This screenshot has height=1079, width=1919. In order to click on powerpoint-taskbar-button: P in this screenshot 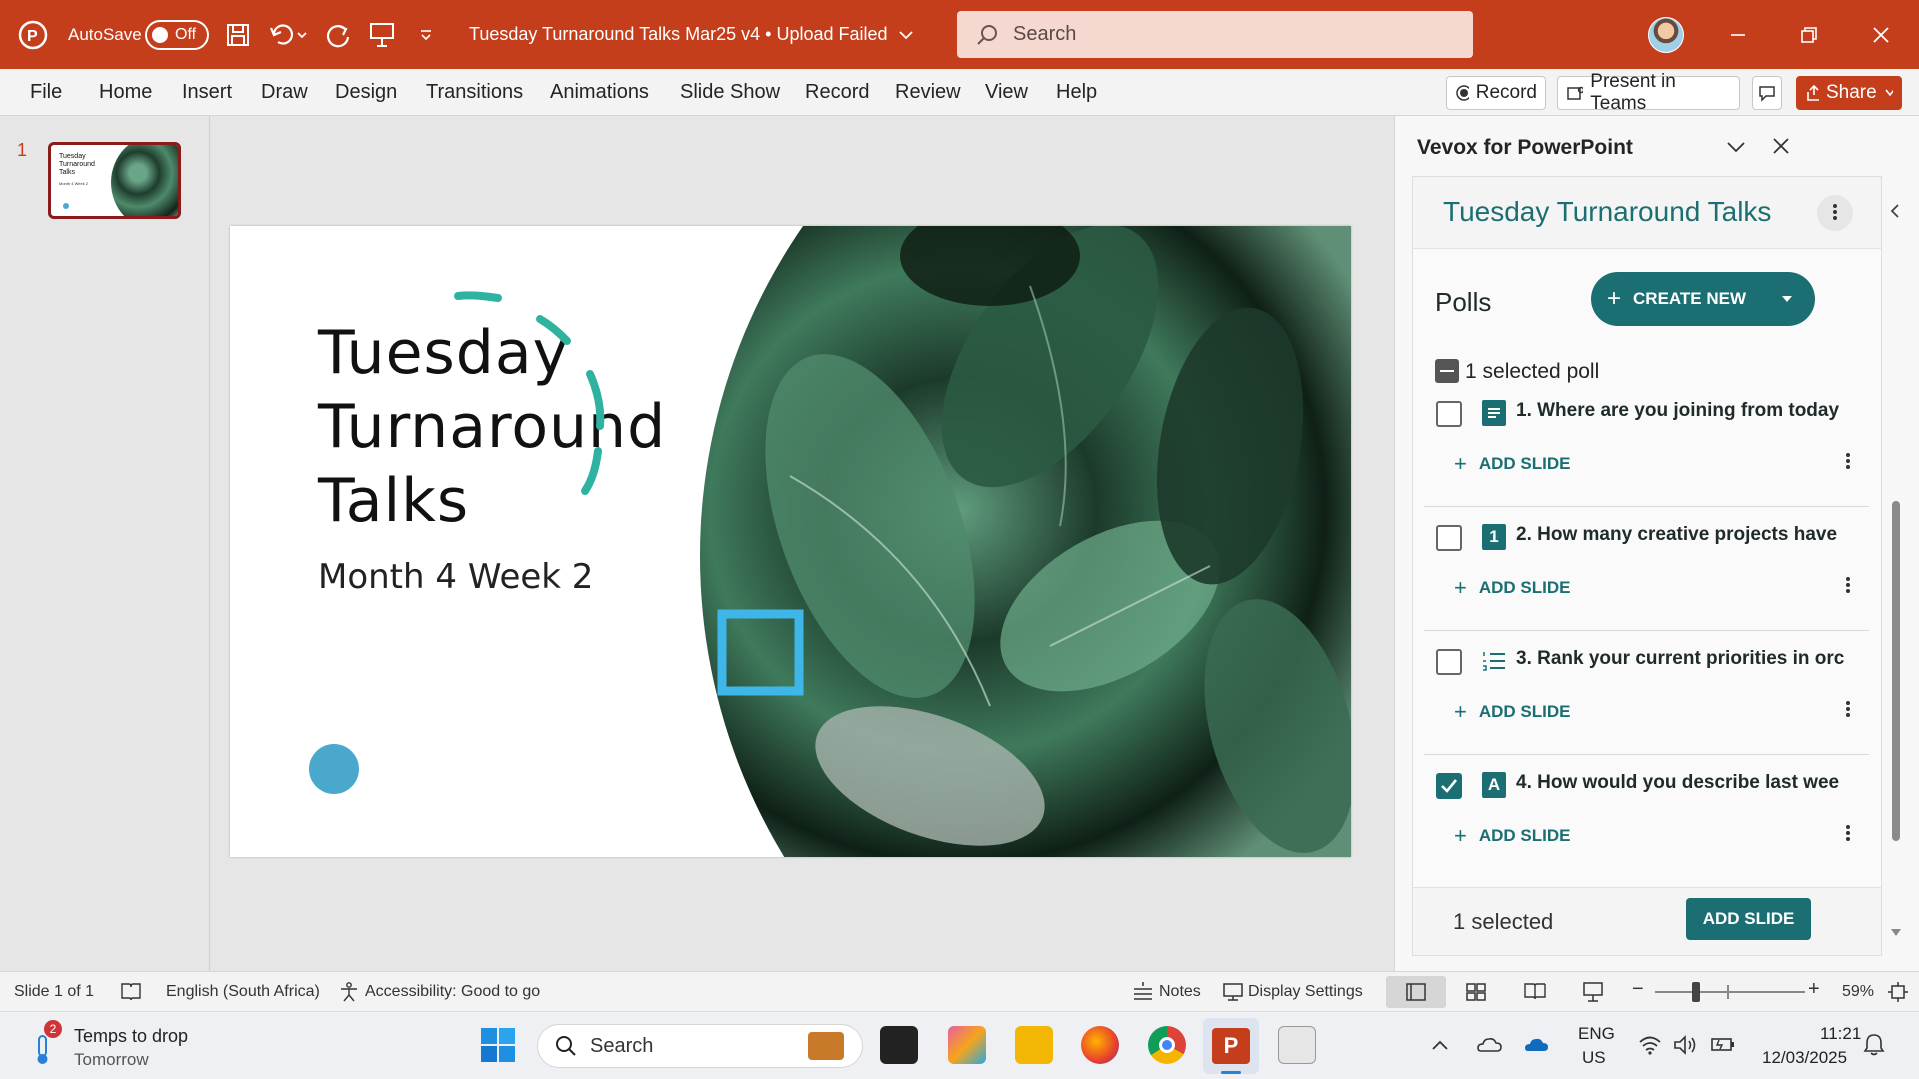, I will do `click(1231, 1046)`.